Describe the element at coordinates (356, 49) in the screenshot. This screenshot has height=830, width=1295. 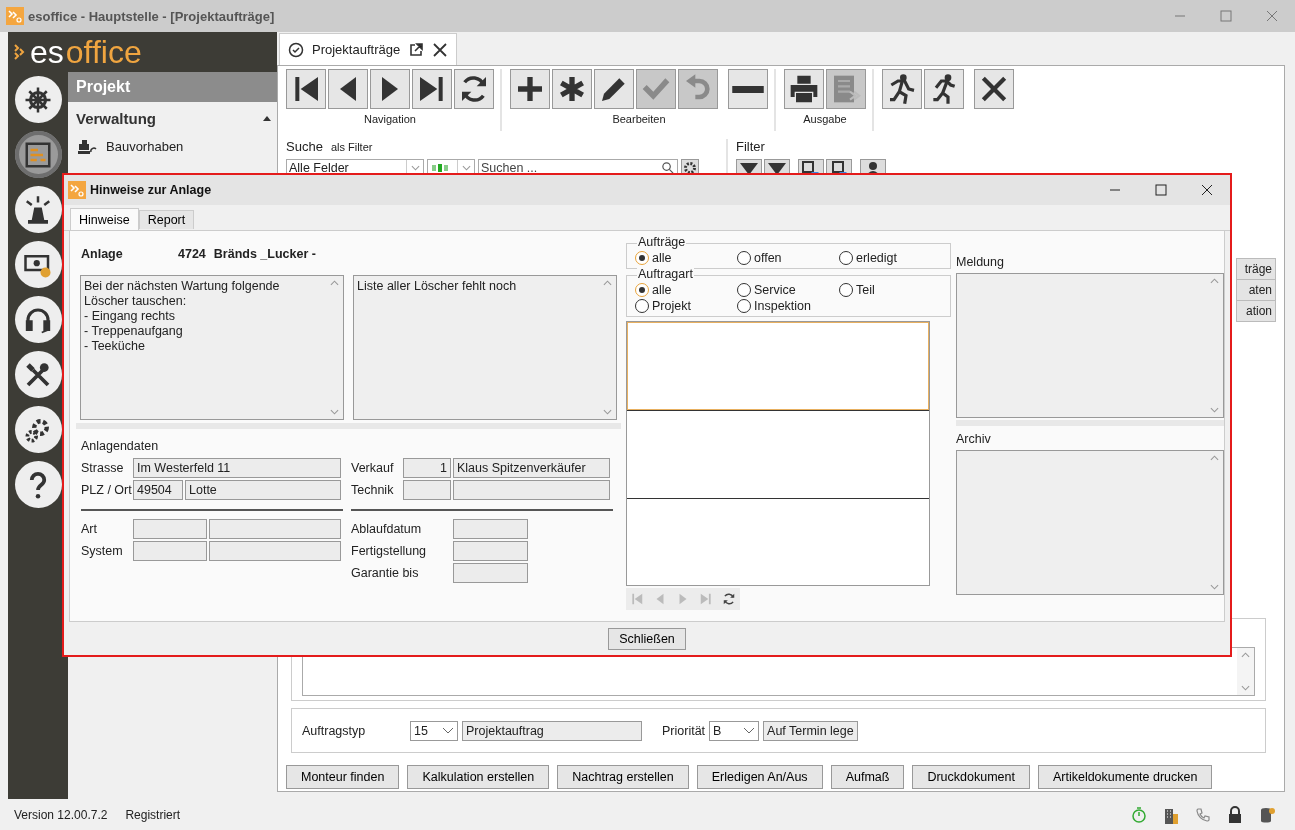
I see `tab-label: Projektaufträge` at that location.